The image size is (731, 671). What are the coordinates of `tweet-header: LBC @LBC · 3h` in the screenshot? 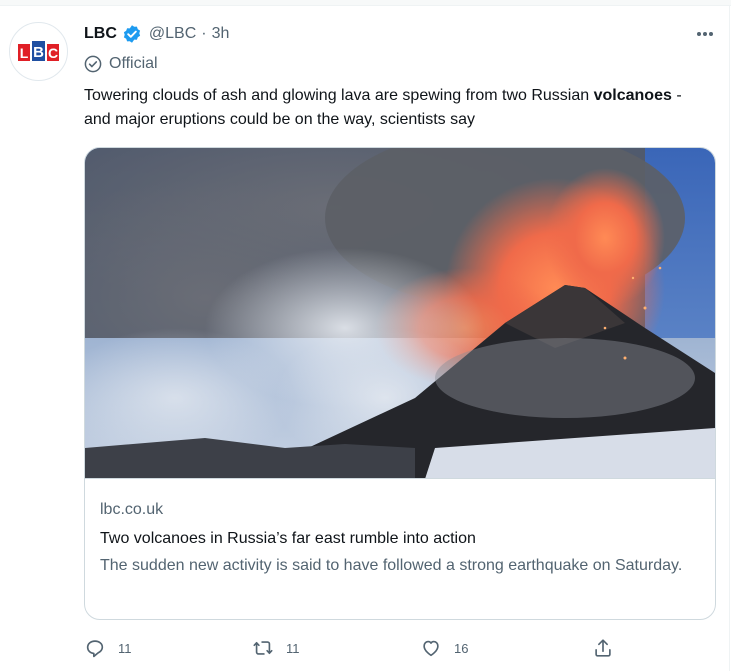 It's located at (156, 34).